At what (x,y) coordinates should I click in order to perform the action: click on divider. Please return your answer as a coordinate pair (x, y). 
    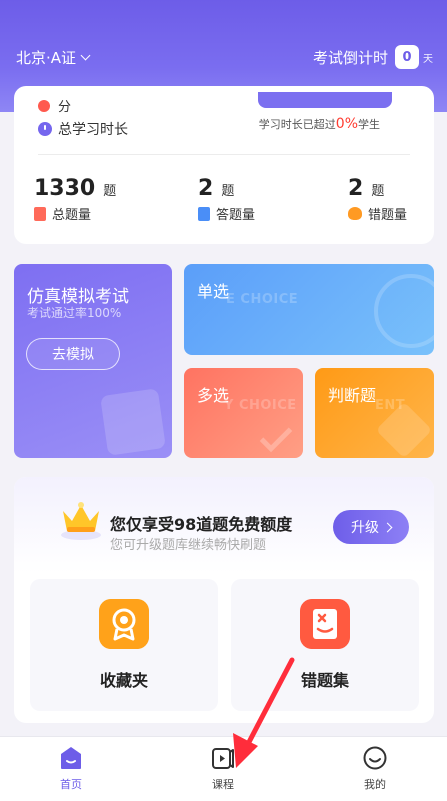
    Looking at the image, I should click on (224, 154).